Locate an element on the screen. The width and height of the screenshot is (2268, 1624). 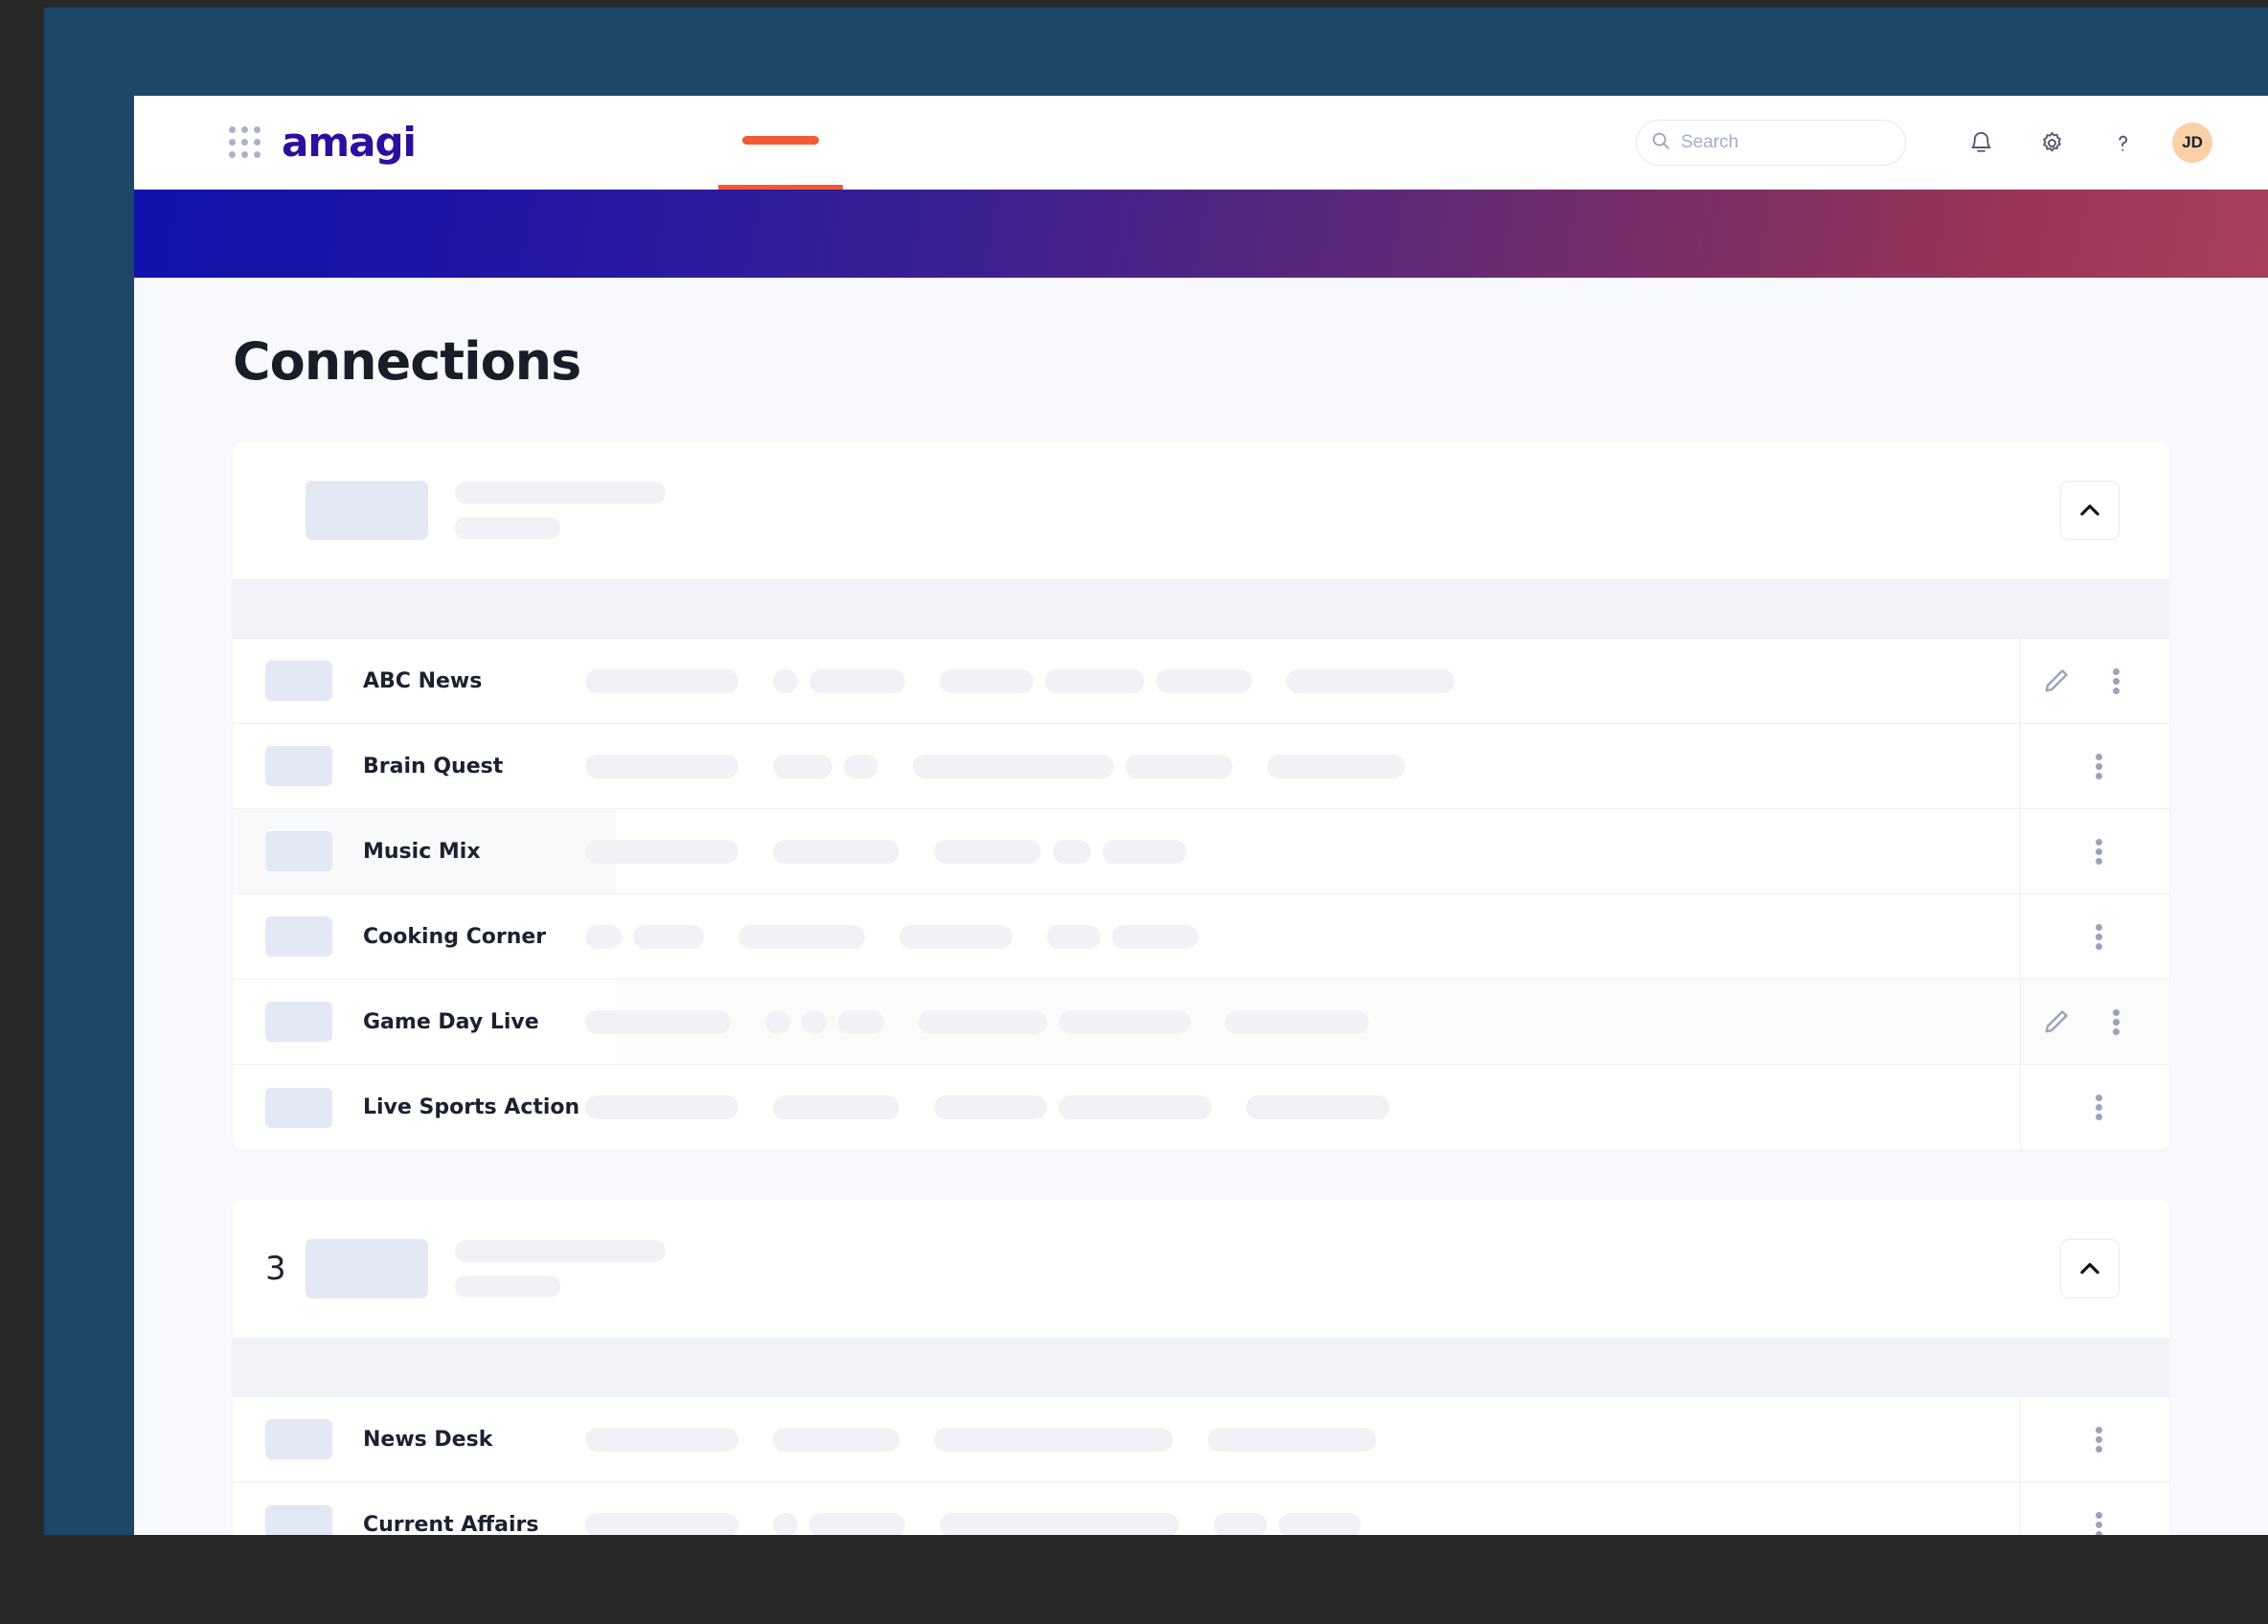
table-row: Cooking Corner is located at coordinates (1201, 937).